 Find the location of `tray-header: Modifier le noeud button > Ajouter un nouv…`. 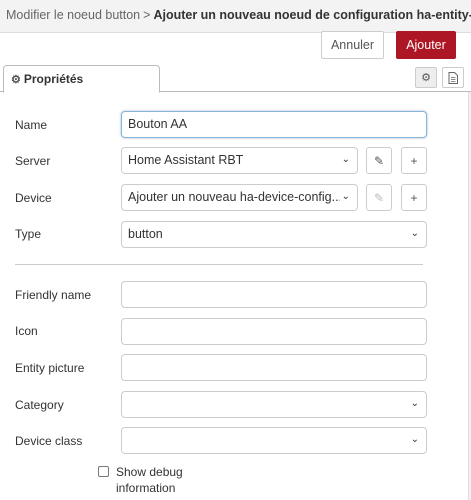

tray-header: Modifier le noeud button > Ajouter un nouv… is located at coordinates (235, 16).